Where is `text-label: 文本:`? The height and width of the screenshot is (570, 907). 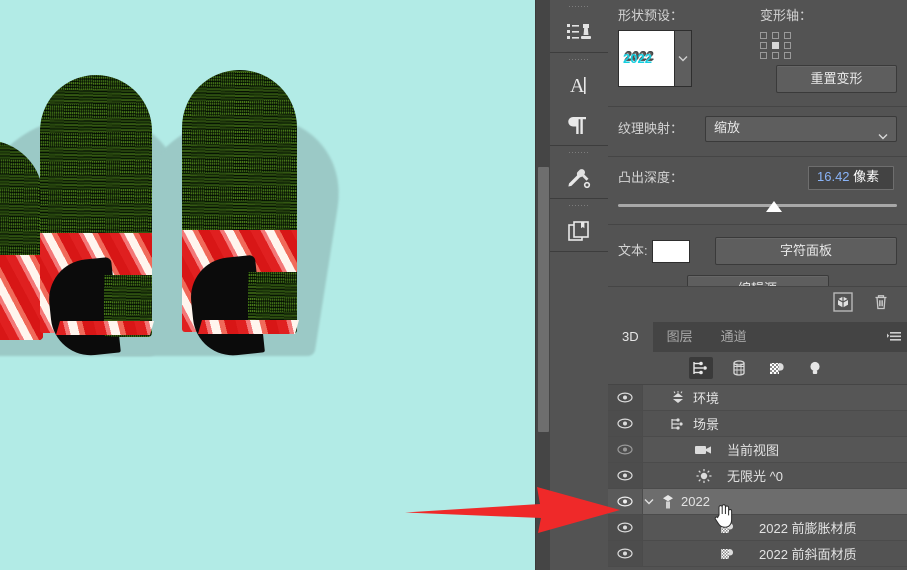 text-label: 文本: is located at coordinates (633, 250).